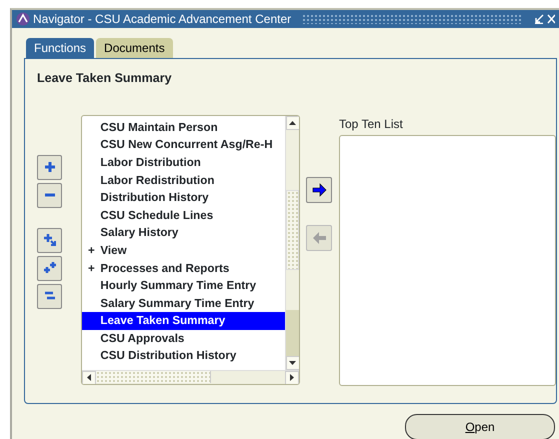 This screenshot has height=439, width=559. I want to click on horizontal-scrollbar, so click(190, 377).